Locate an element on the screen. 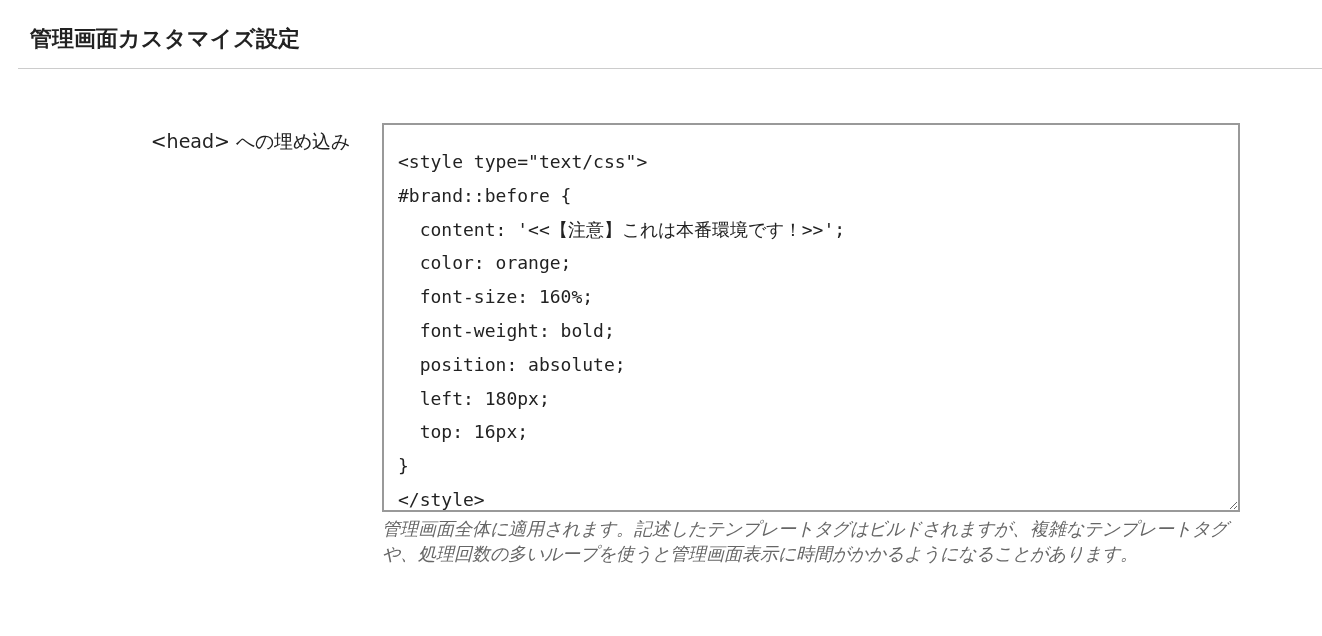 Image resolution: width=1322 pixels, height=636 pixels. section-title: 管理画面カスタマイズ設定 is located at coordinates (165, 39).